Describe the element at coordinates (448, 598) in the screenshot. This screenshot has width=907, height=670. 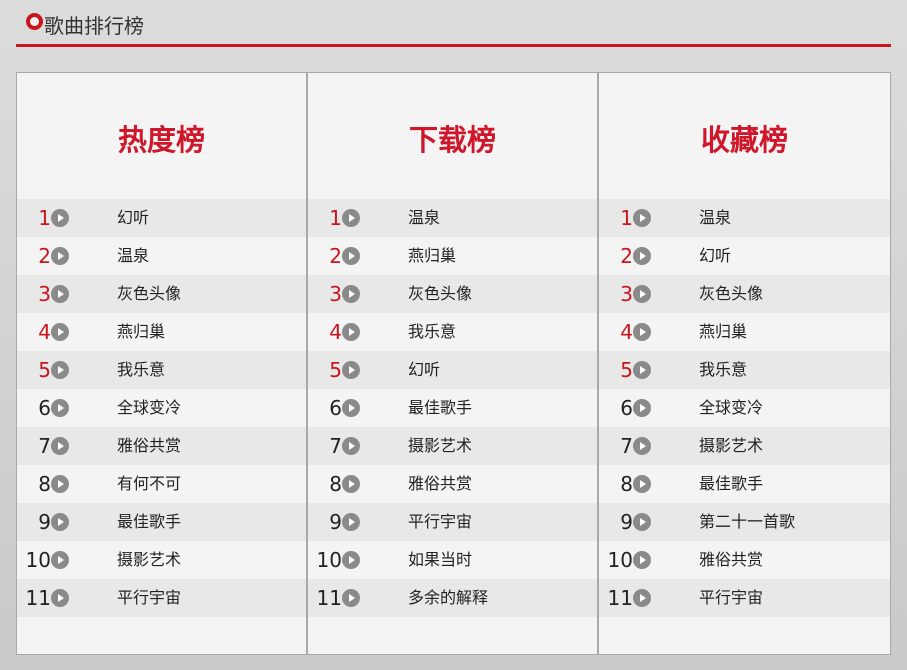
I see `song-title: 多余的解释` at that location.